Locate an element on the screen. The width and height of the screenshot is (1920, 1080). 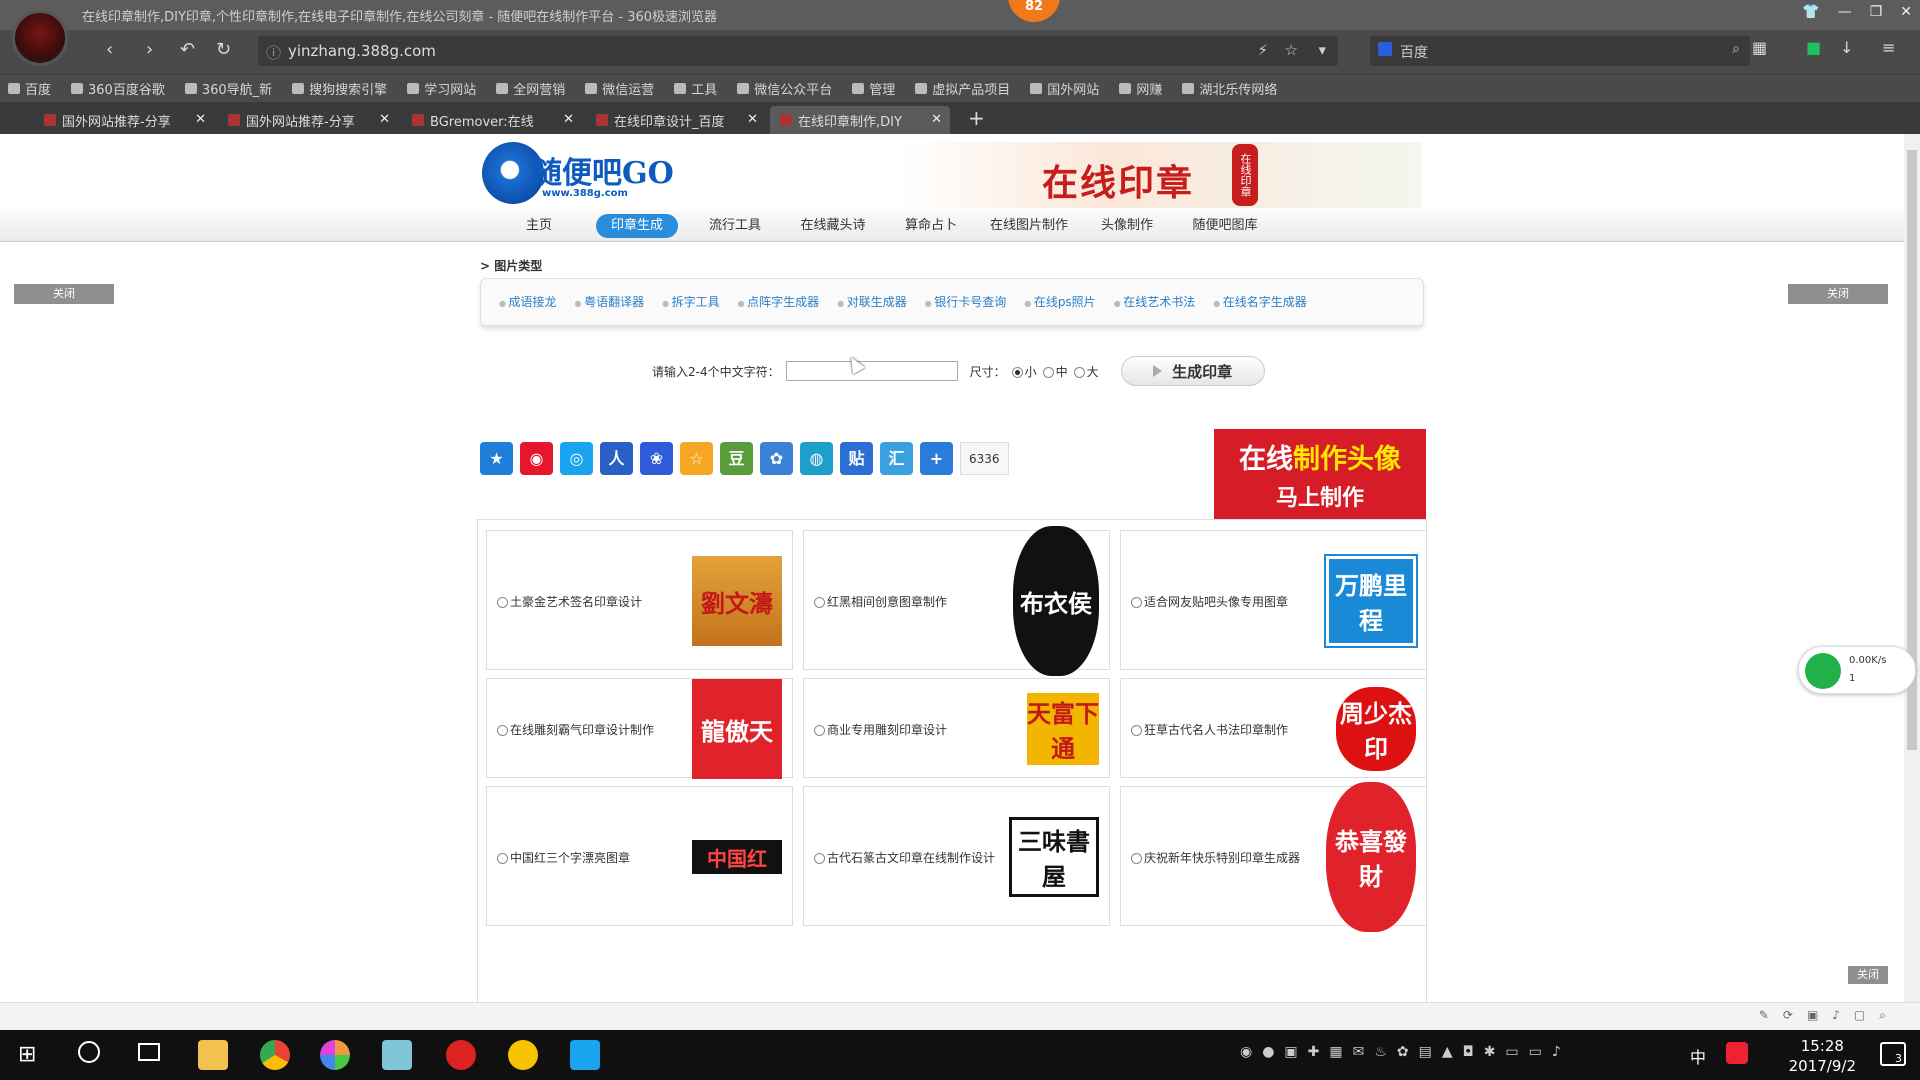
bookmark-item: 工具 is located at coordinates (695, 88).